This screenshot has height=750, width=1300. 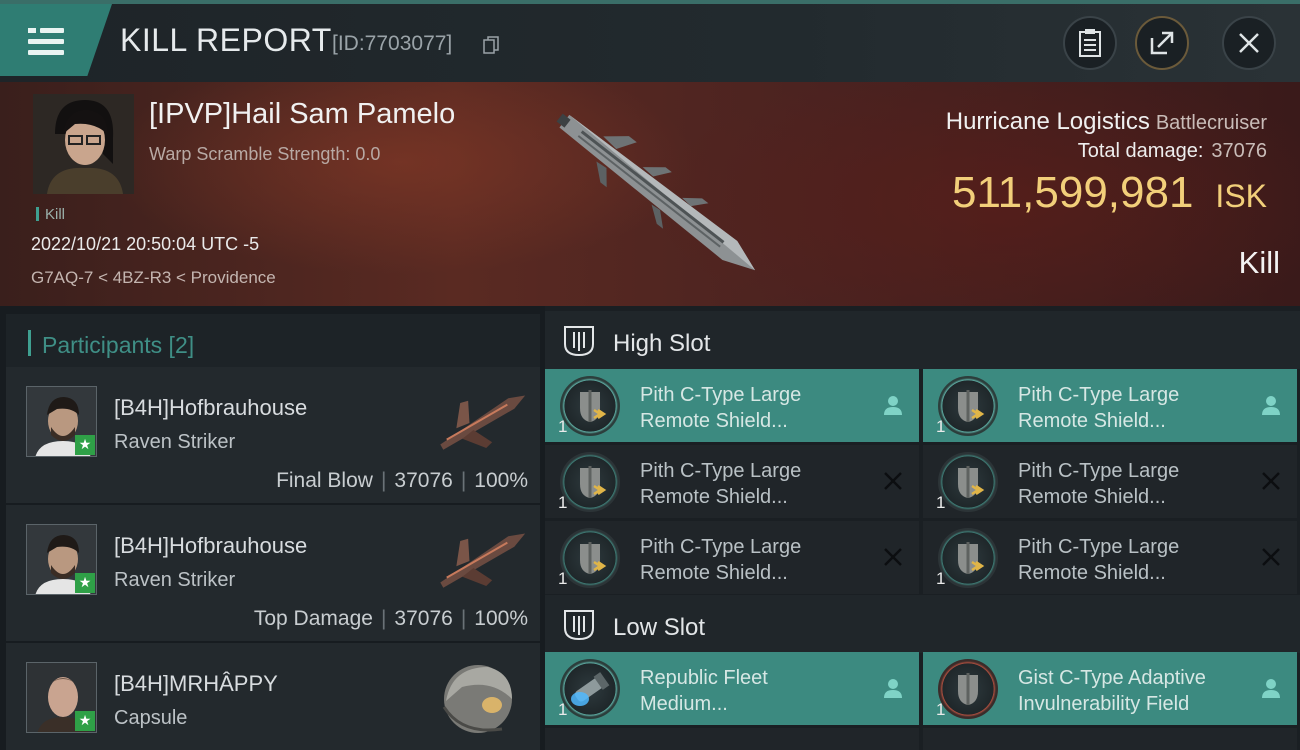 What do you see at coordinates (704, 678) in the screenshot?
I see `module-name-line1: Republic Fleet` at bounding box center [704, 678].